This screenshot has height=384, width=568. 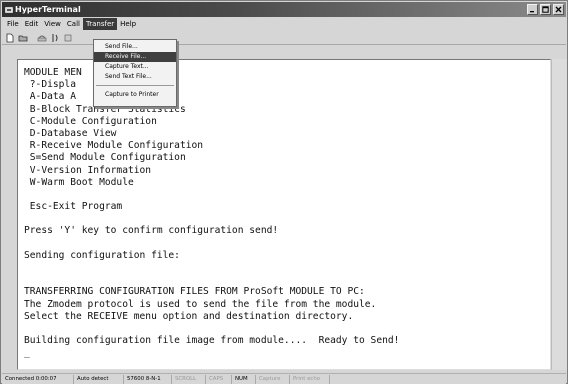 I want to click on terminal-line: A-Data A, so click(x=50, y=97).